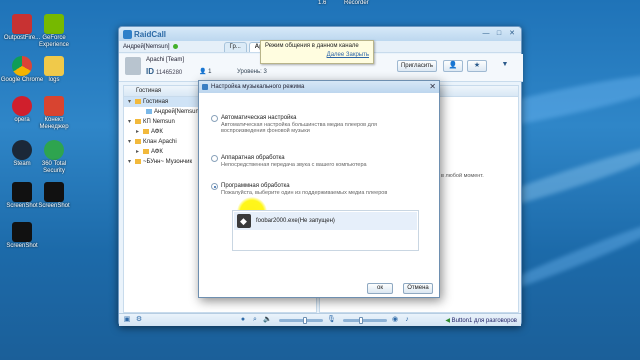 This screenshot has height=360, width=640. What do you see at coordinates (432, 87) in the screenshot?
I see `close-icon: ✕` at bounding box center [432, 87].